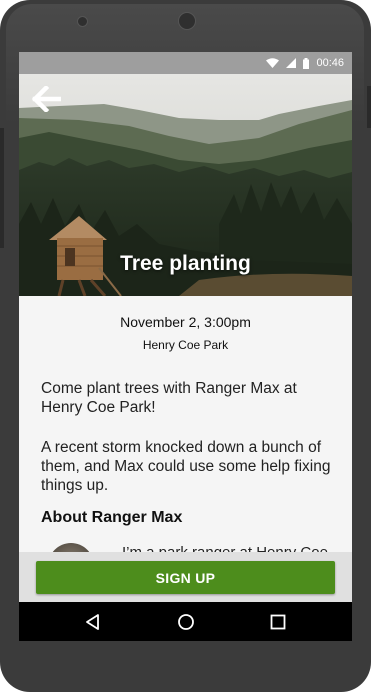 The image size is (371, 692). What do you see at coordinates (306, 63) in the screenshot?
I see `battery-icon` at bounding box center [306, 63].